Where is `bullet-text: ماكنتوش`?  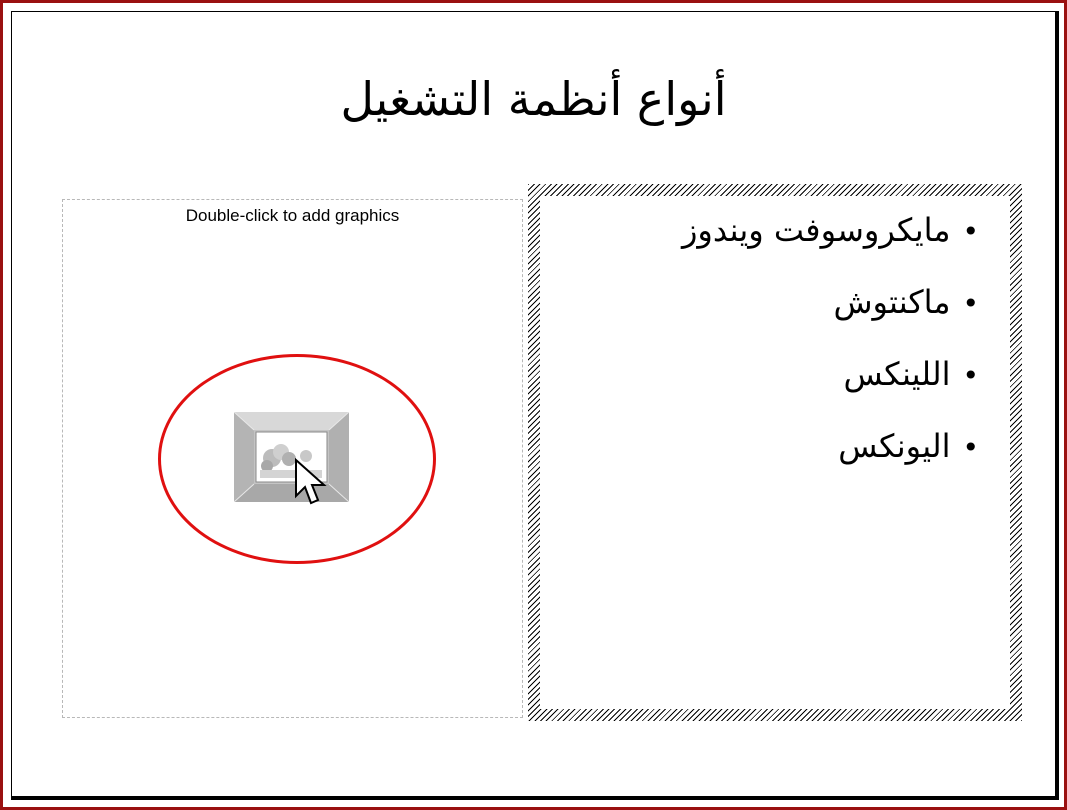 bullet-text: ماكنتوش is located at coordinates (892, 302).